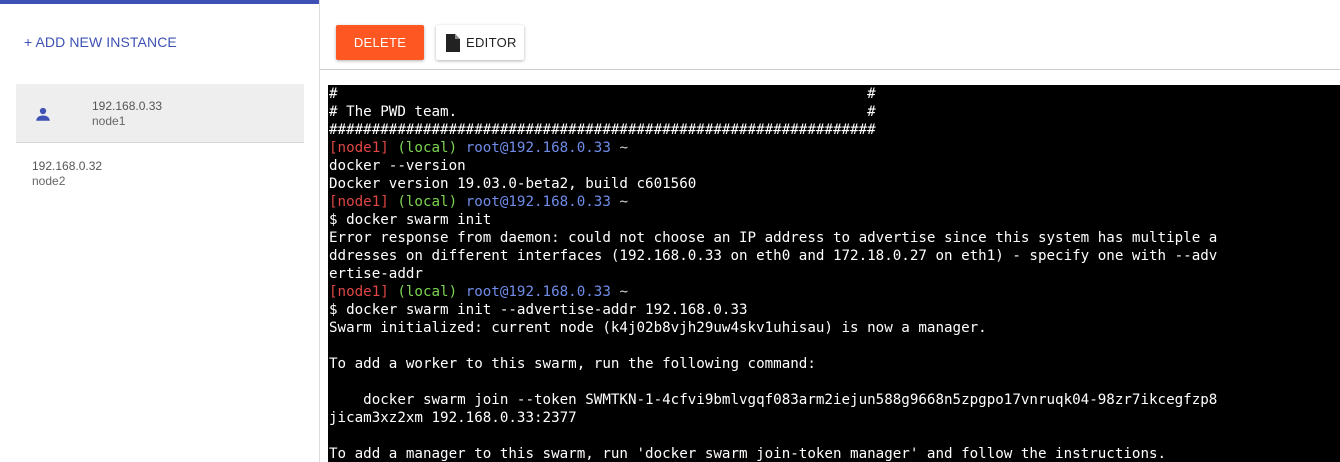 This screenshot has width=1340, height=462. What do you see at coordinates (49, 181) in the screenshot?
I see `instance-hostname: node2` at bounding box center [49, 181].